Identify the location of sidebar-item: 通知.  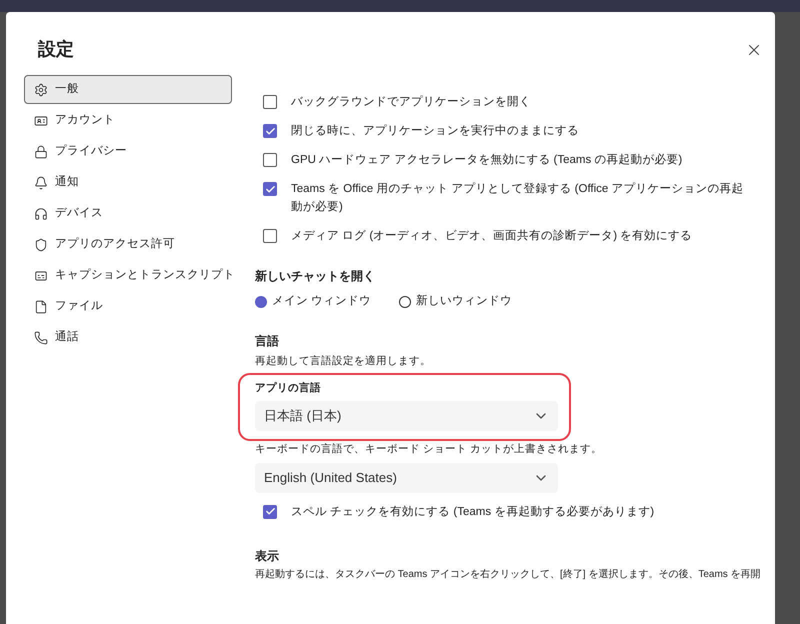
(128, 182).